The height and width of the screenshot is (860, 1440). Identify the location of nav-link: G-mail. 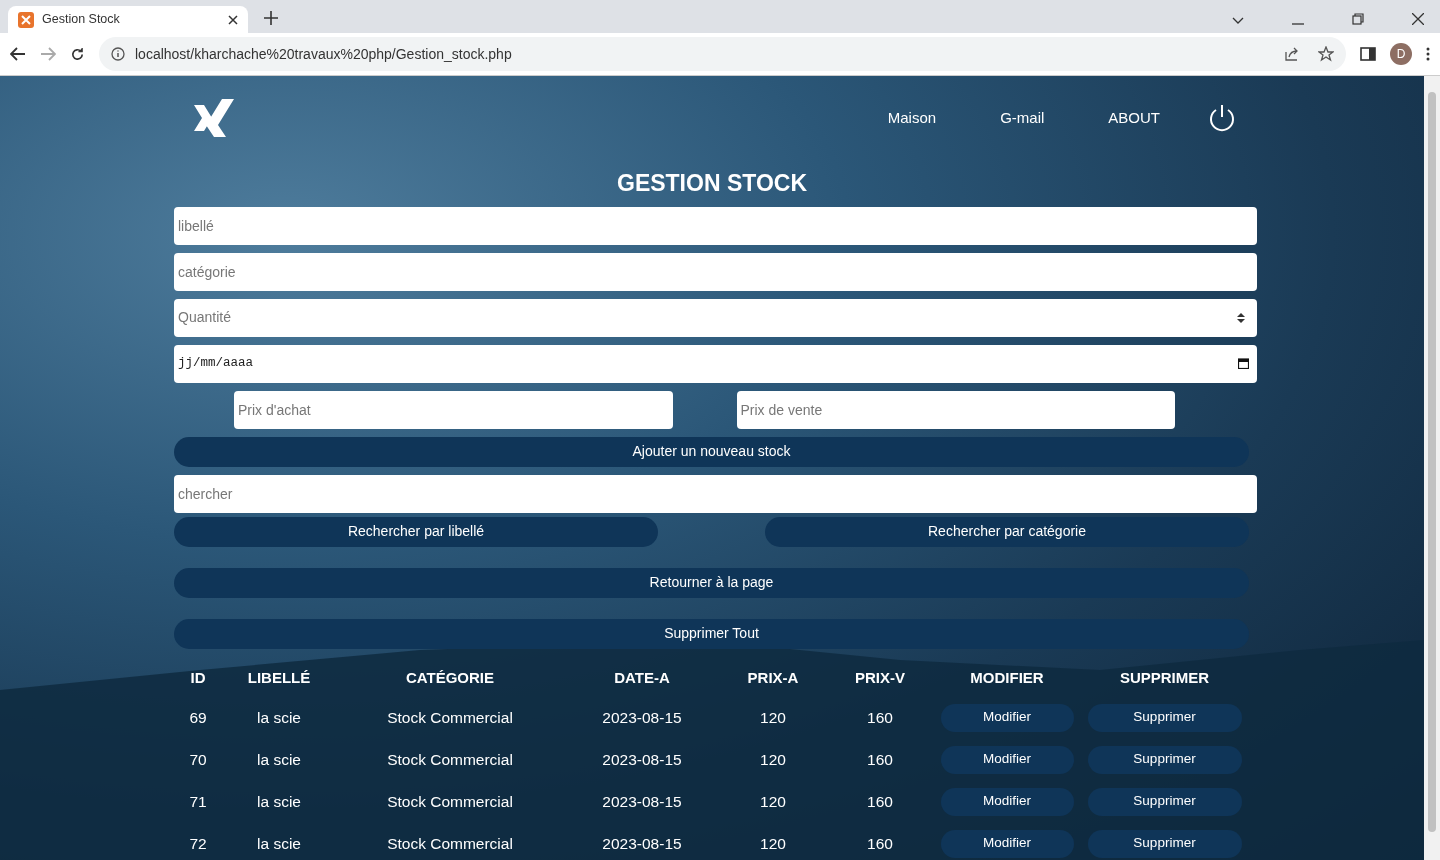
(1022, 118).